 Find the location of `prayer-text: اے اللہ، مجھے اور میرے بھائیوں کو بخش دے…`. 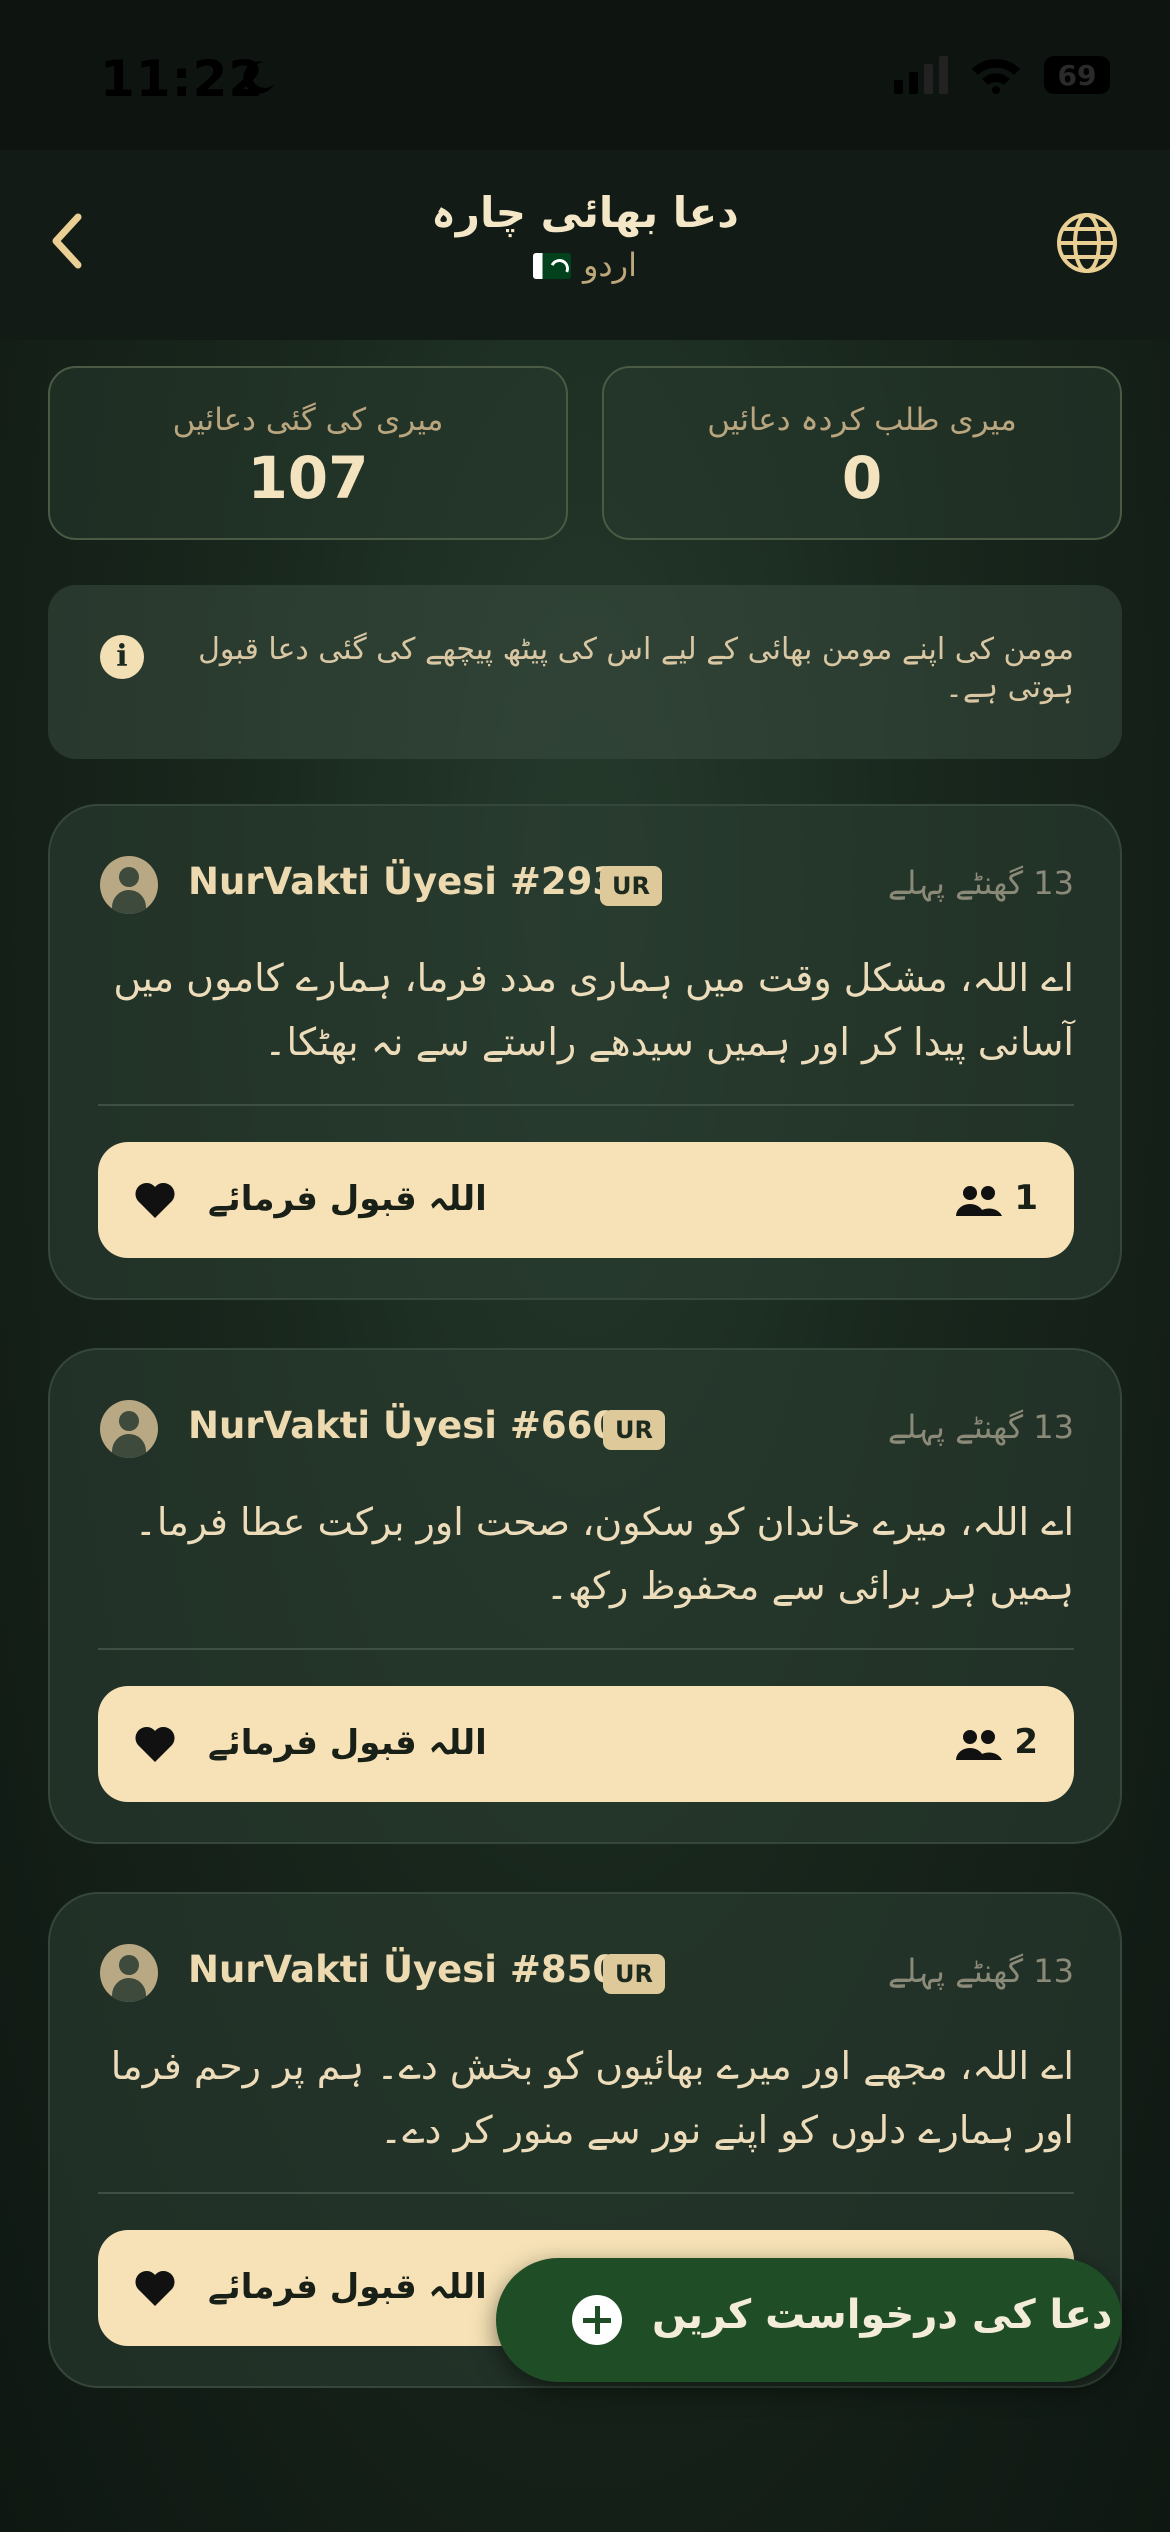

prayer-text: اے اللہ، مجھے اور میرے بھائیوں کو بخش دے… is located at coordinates (592, 2098).